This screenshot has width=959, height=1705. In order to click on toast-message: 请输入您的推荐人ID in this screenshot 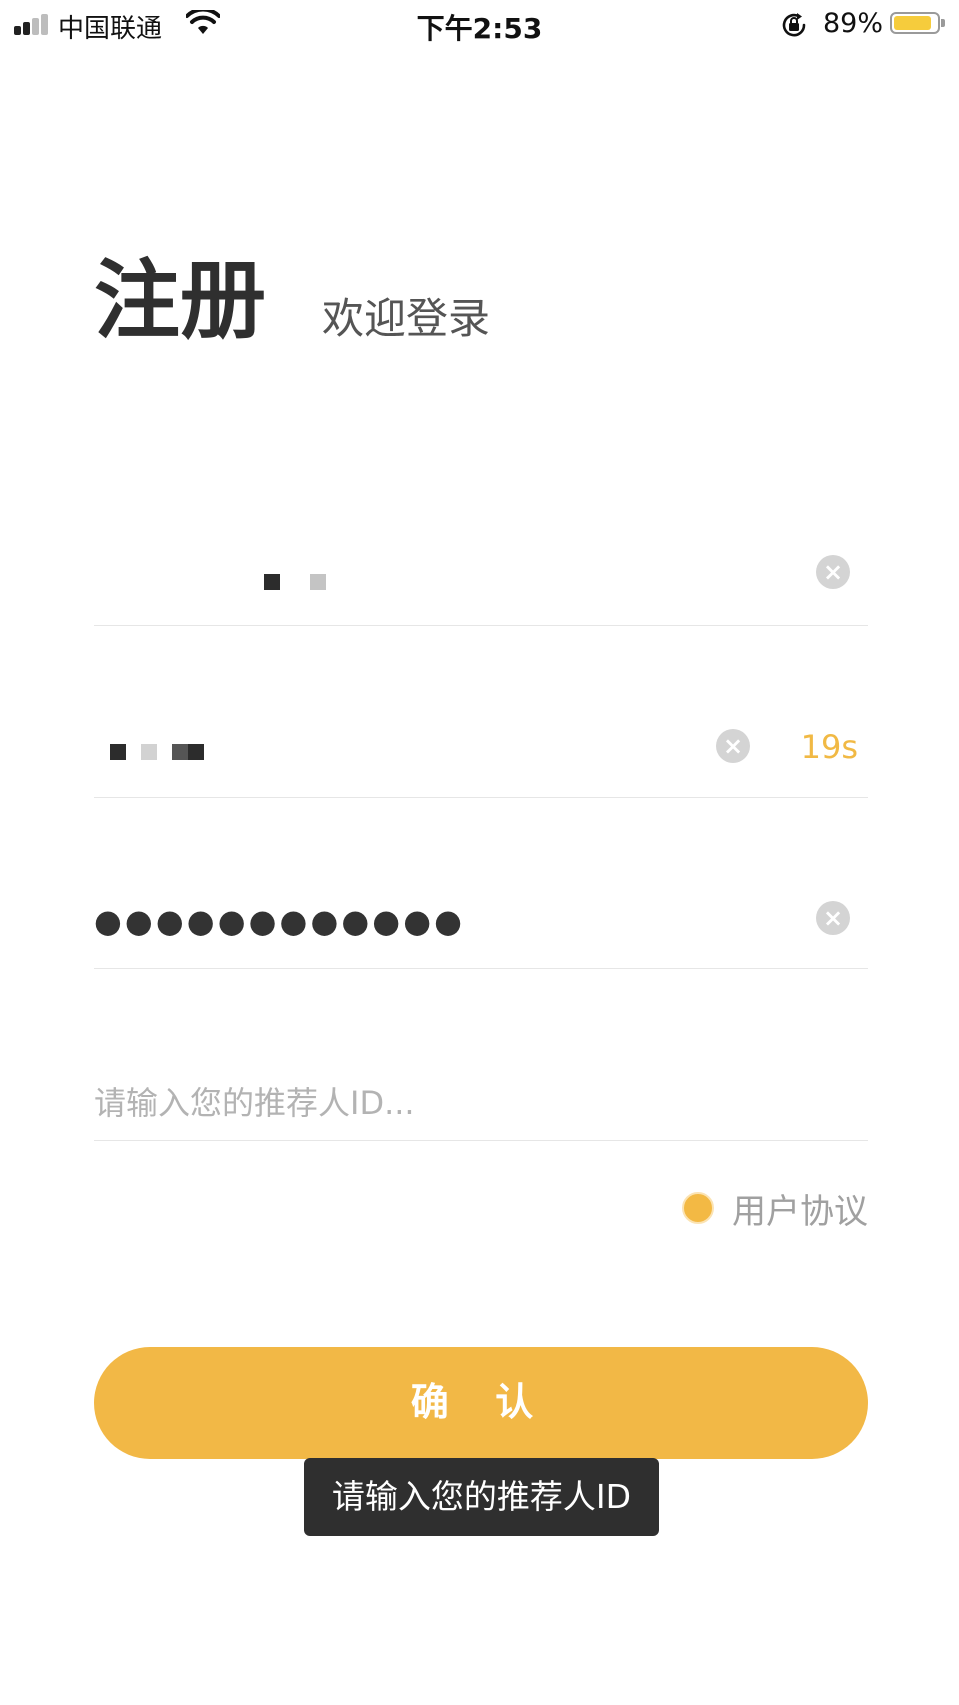, I will do `click(481, 1497)`.